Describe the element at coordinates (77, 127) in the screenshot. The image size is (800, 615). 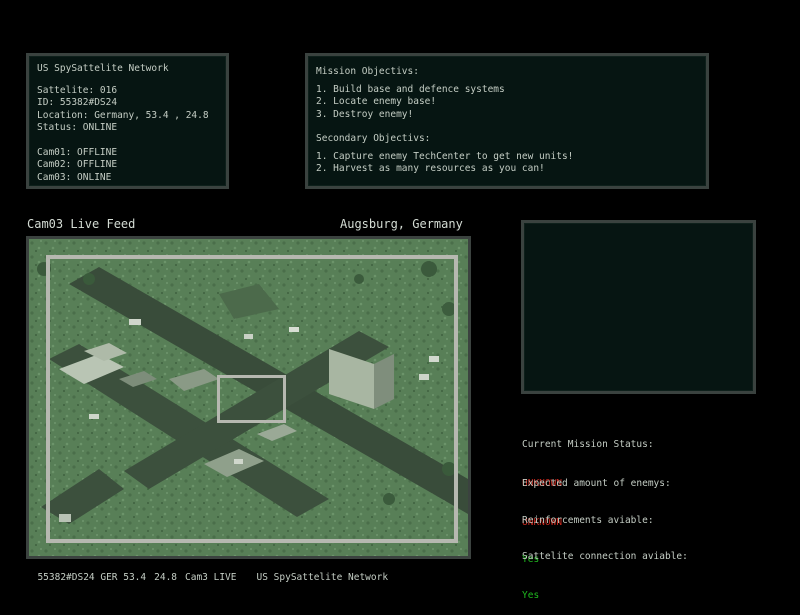
I see `satellite-status: Status: ONLINE` at that location.